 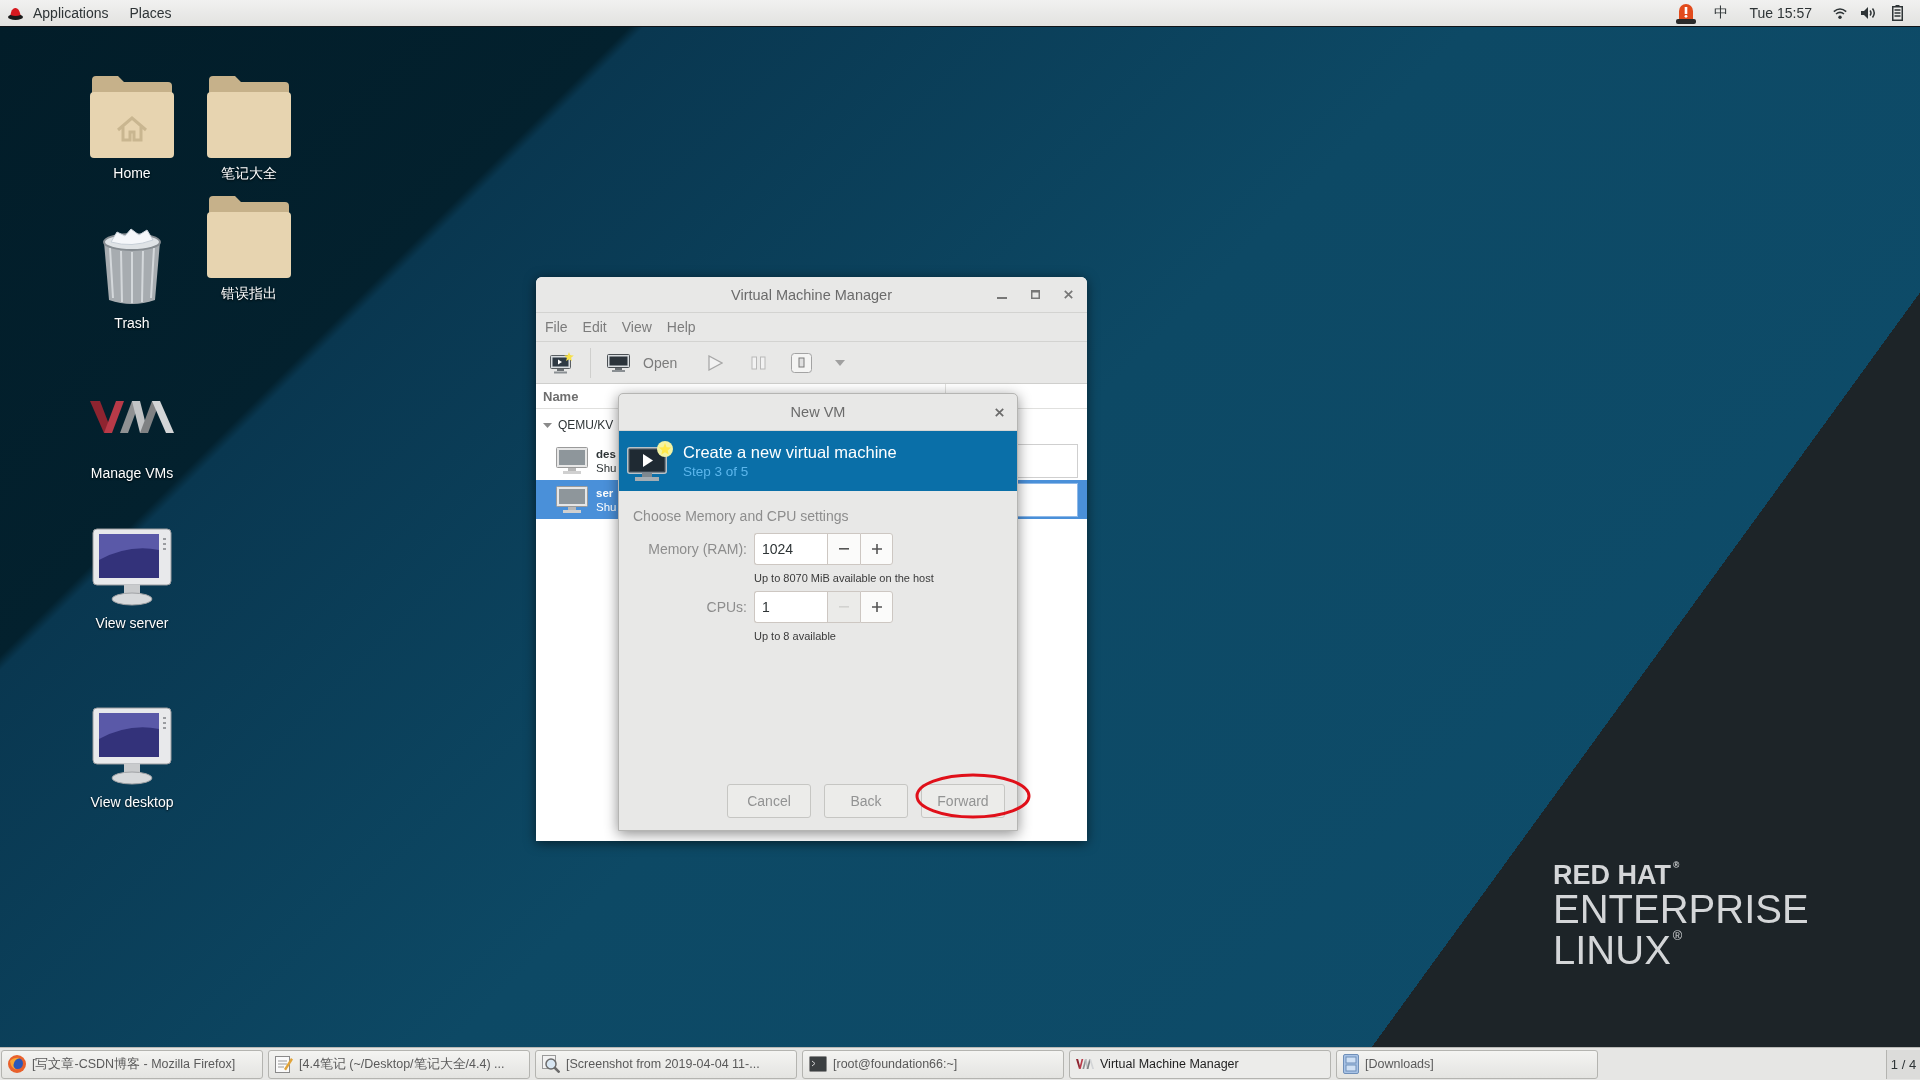 I want to click on icon-label: Manage VMs, so click(x=132, y=473).